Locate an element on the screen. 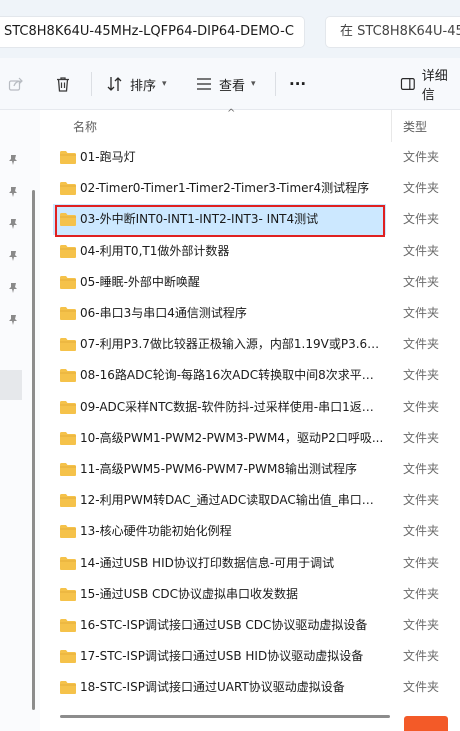  list-item: 11-高级PWM5-PWM6-PWM7-PWM8输出测试程序 文件夹 is located at coordinates (250, 469).